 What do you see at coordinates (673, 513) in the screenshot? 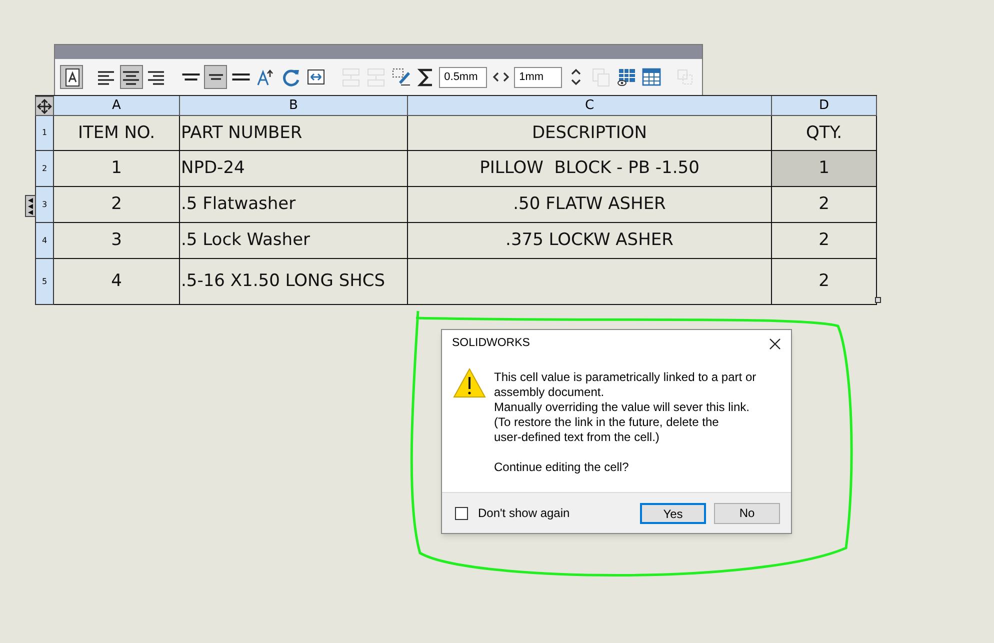
I see `dialog-button: Yes` at bounding box center [673, 513].